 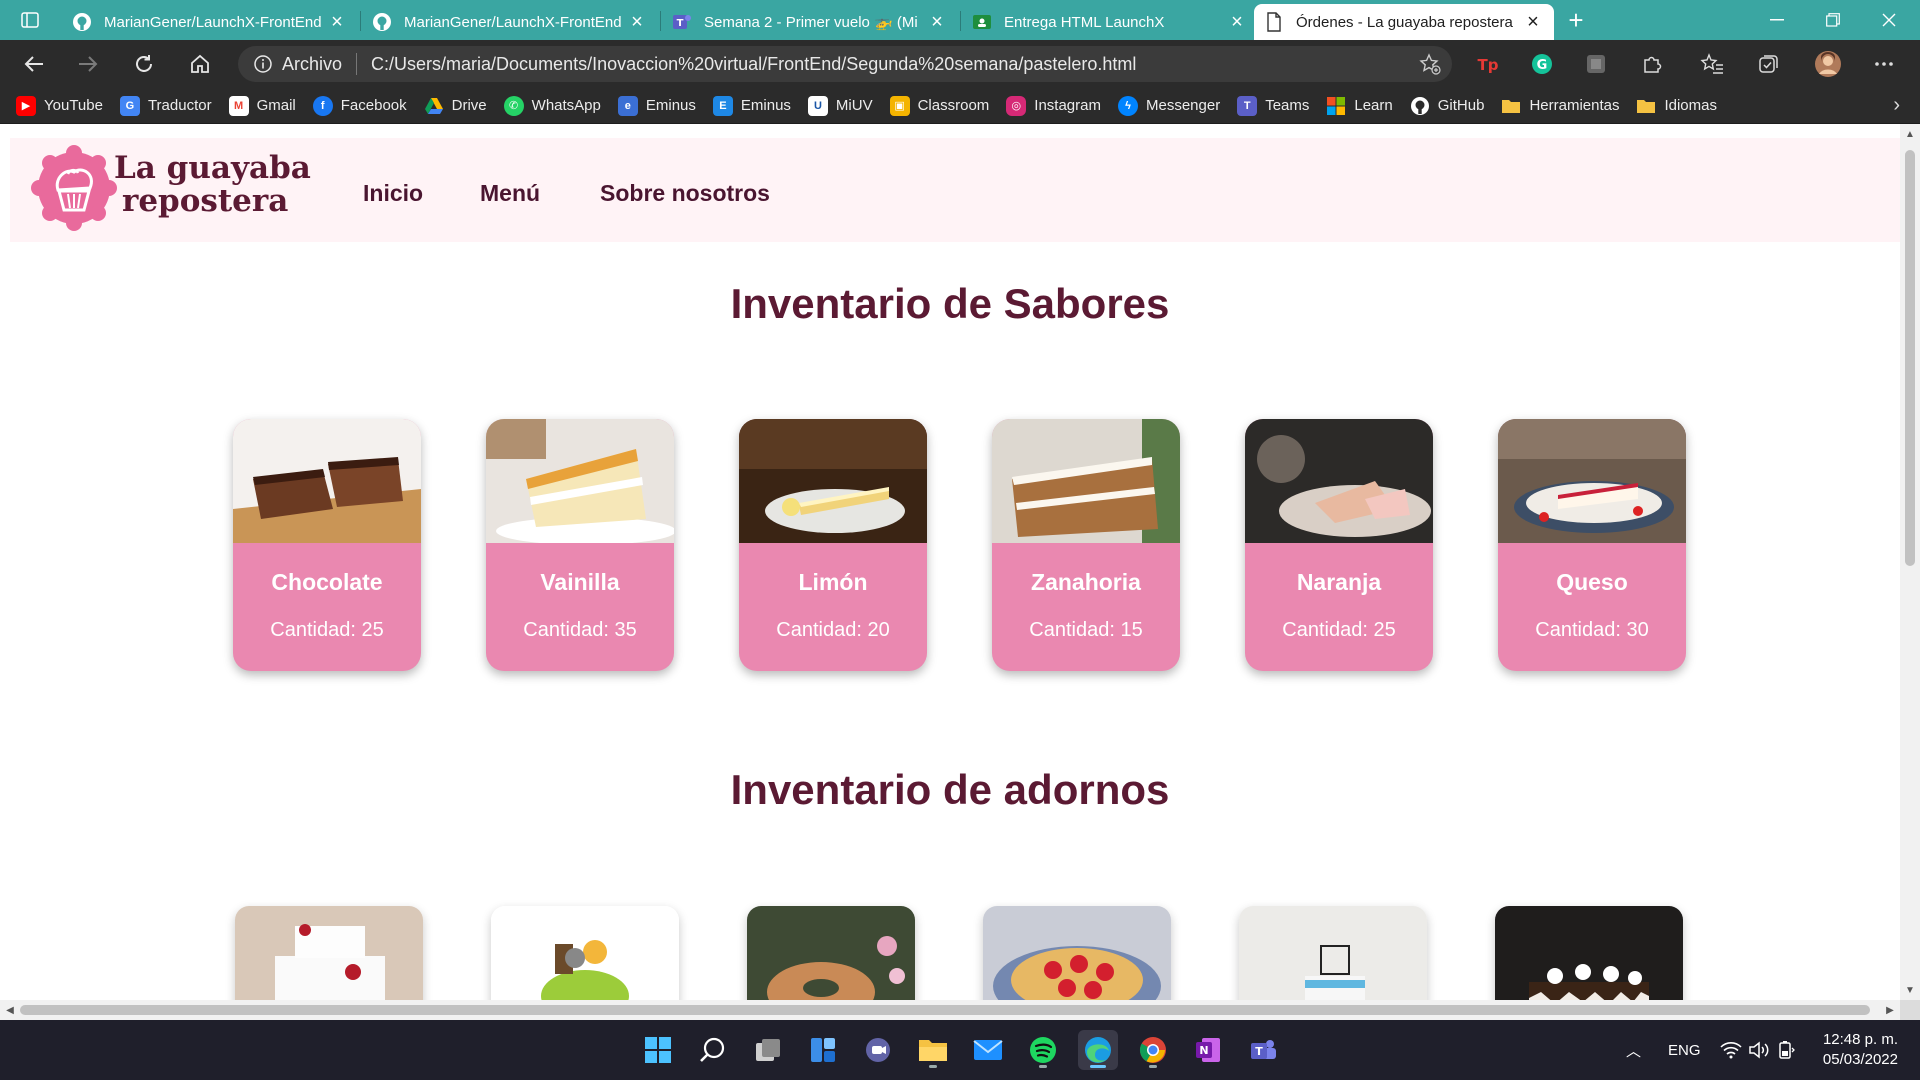 I want to click on close-window-button, so click(x=1889, y=20).